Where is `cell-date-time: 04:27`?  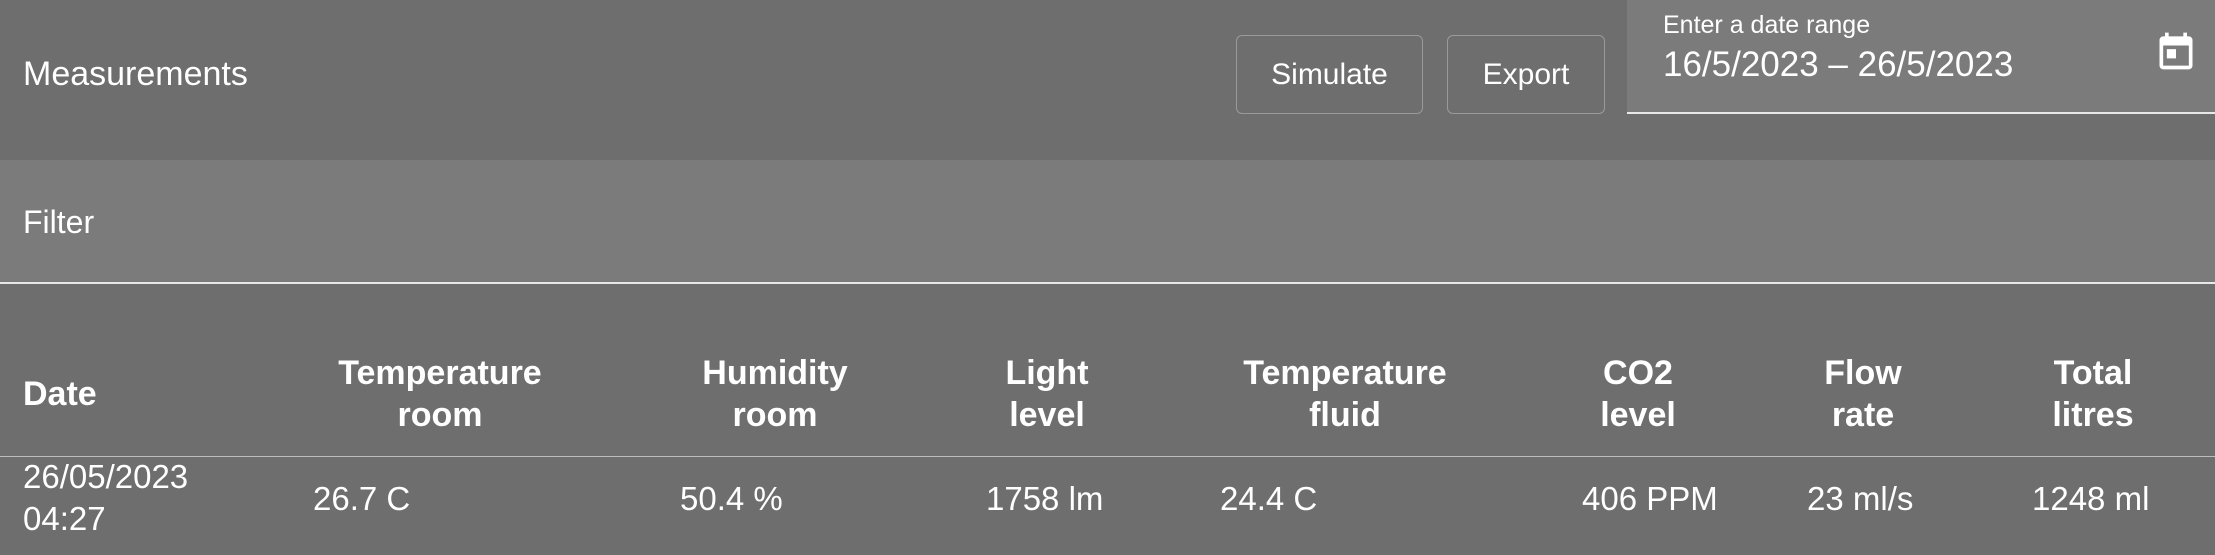
cell-date-time: 04:27 is located at coordinates (64, 518).